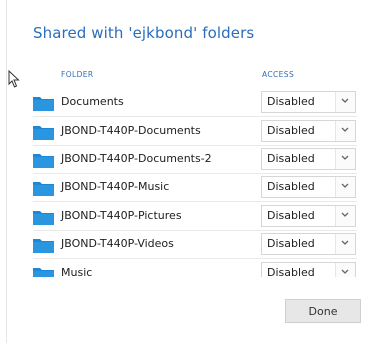 Image resolution: width=382 pixels, height=343 pixels. I want to click on folder-name: Documents, so click(92, 101).